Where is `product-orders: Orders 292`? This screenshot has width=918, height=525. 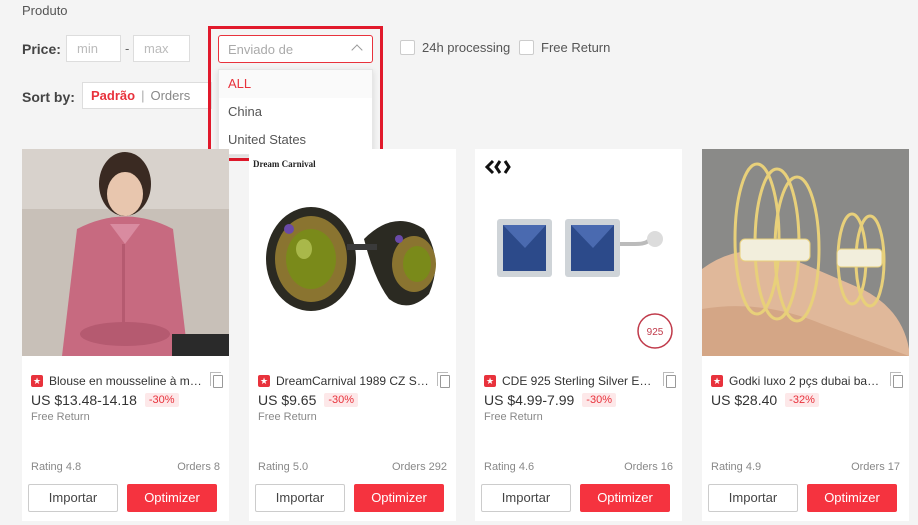 product-orders: Orders 292 is located at coordinates (419, 467).